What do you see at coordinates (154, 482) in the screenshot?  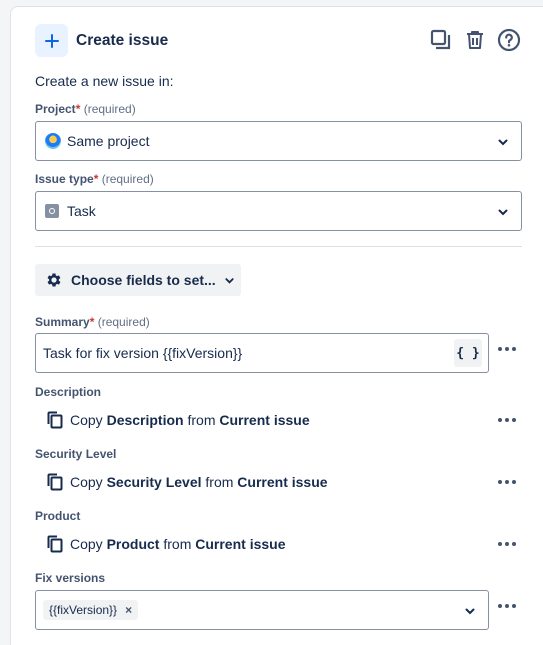 I see `copy-field-name: Security Level` at bounding box center [154, 482].